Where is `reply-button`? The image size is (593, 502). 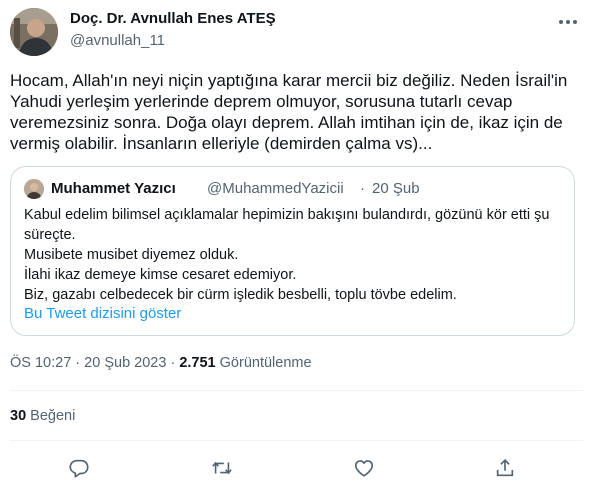 reply-button is located at coordinates (79, 468).